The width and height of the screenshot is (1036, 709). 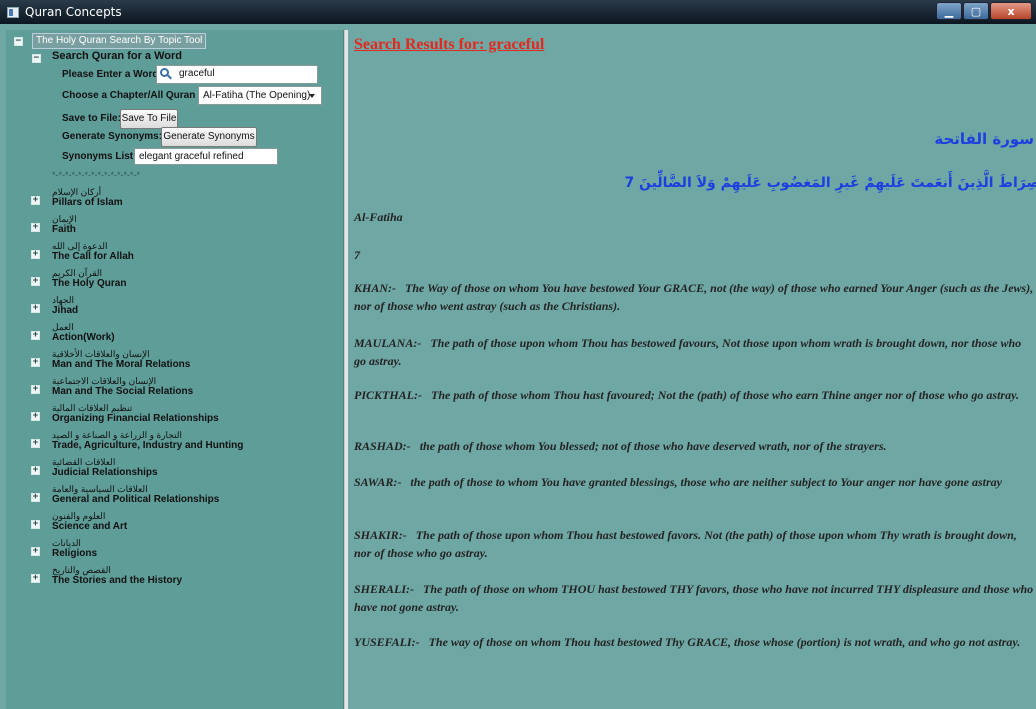 What do you see at coordinates (206, 156) in the screenshot?
I see `synonyms-list-field: elegant graceful refined` at bounding box center [206, 156].